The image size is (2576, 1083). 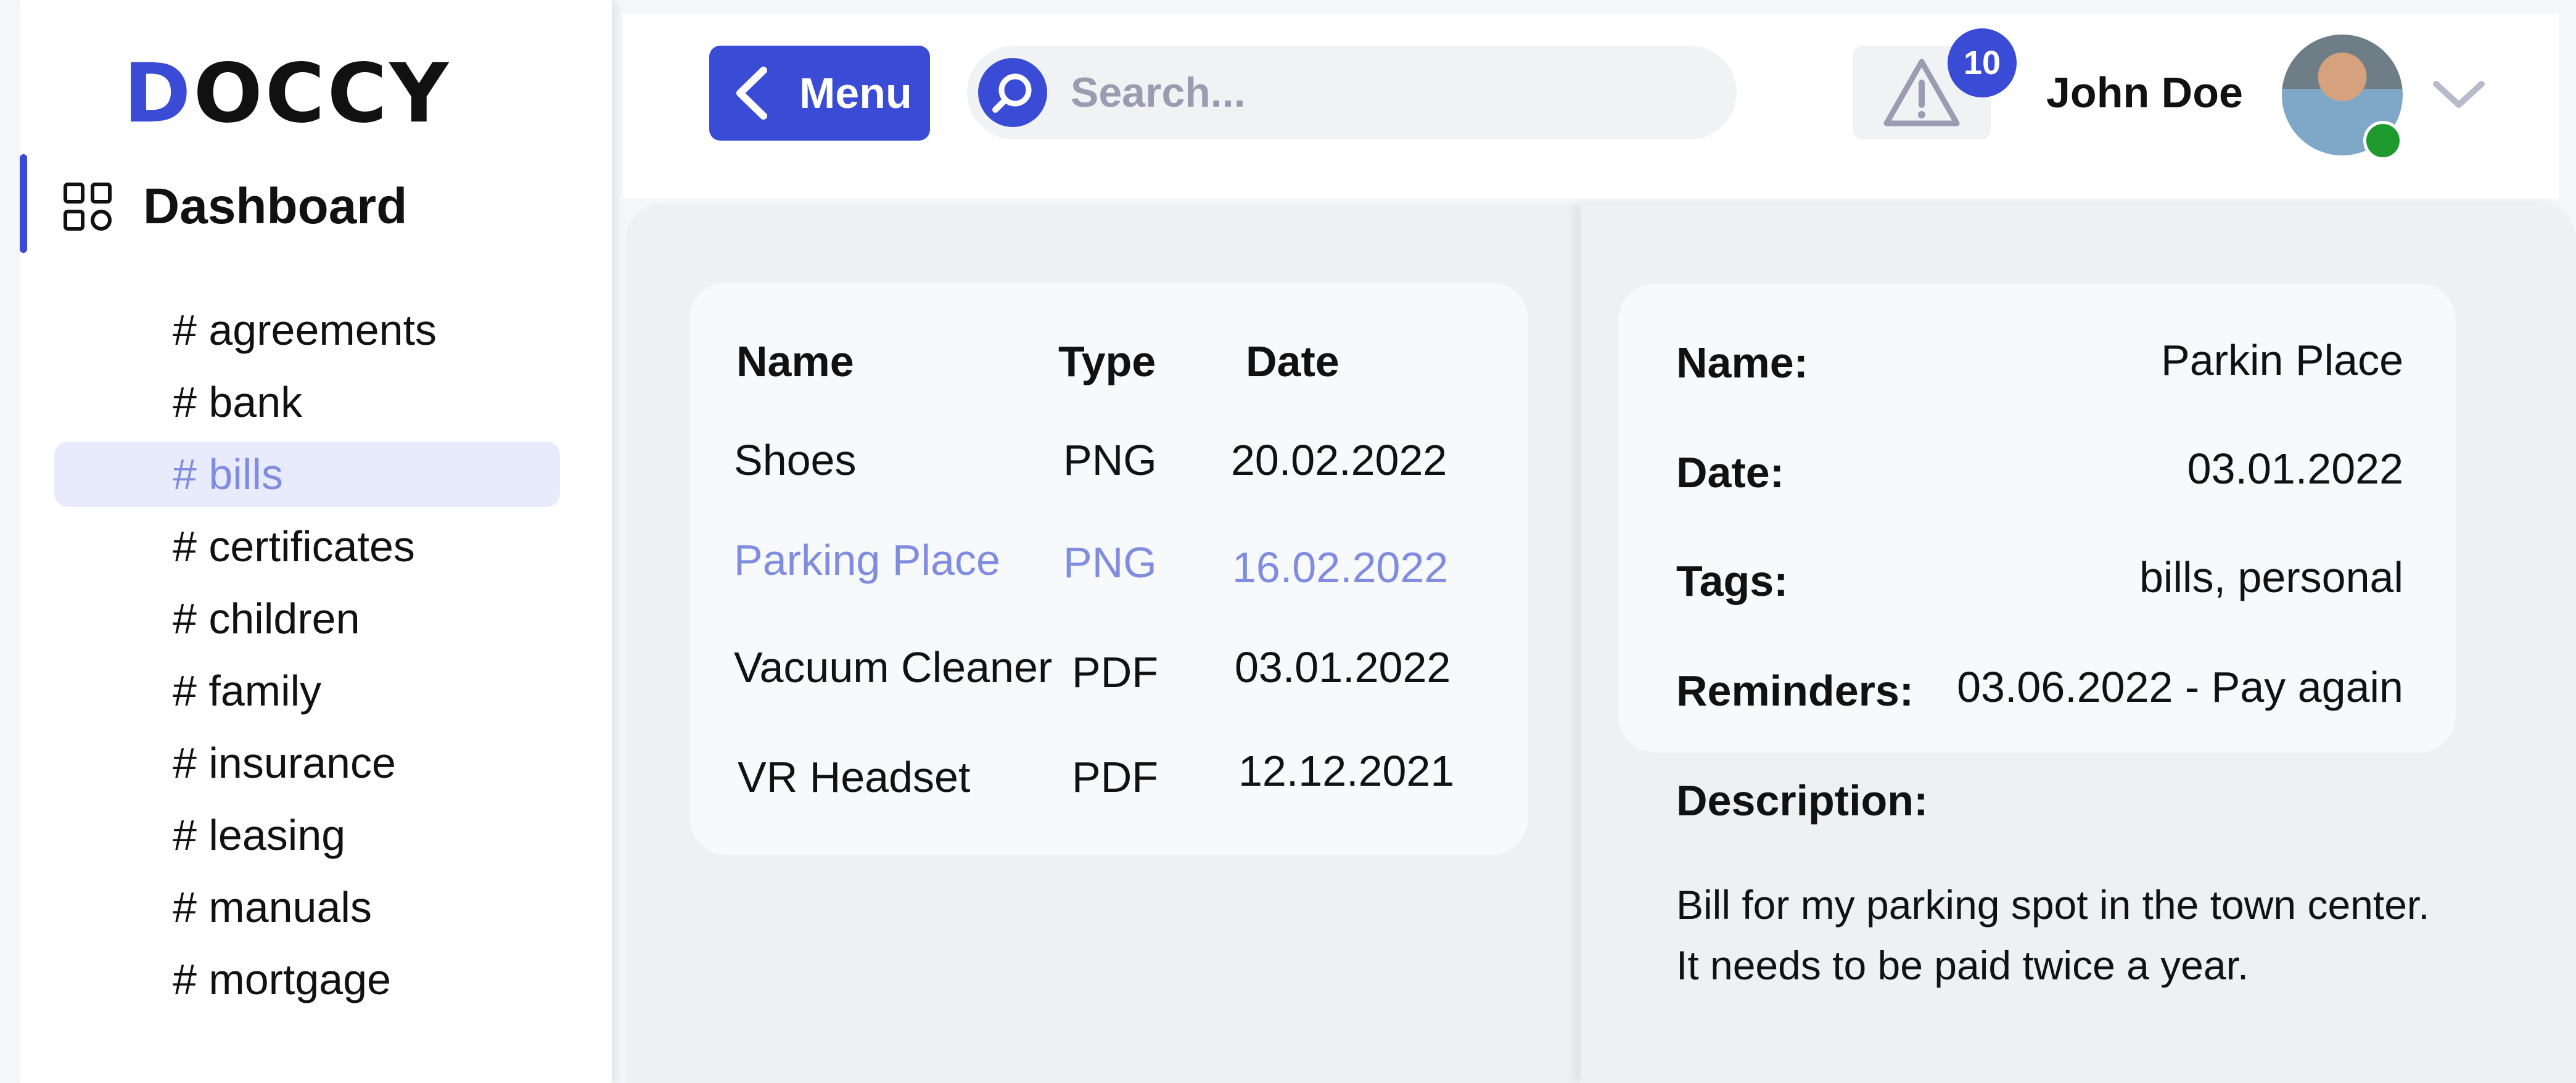 I want to click on table-row-name-selected: Parking Place, so click(x=867, y=560).